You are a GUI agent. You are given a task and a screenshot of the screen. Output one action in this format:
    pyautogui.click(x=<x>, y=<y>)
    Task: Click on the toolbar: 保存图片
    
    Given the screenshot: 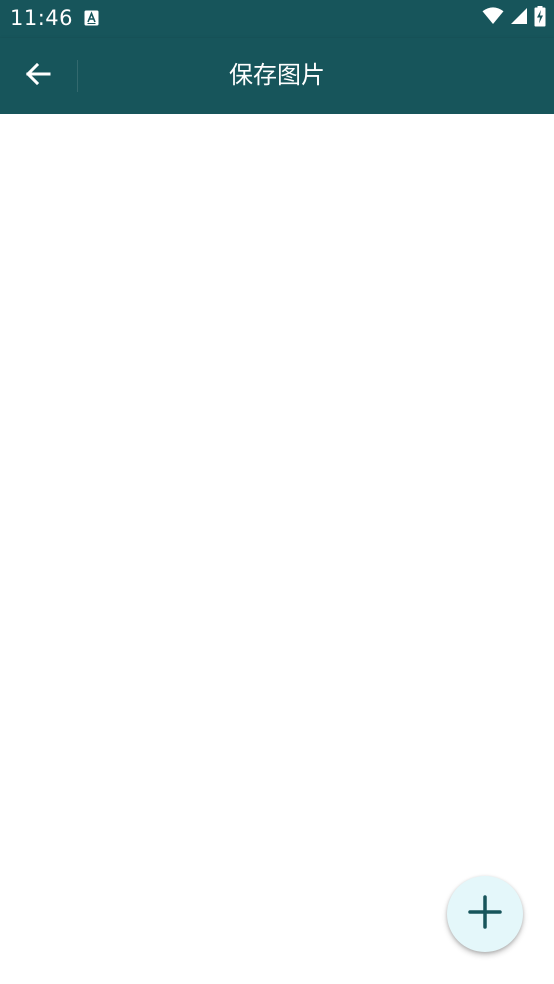 What is the action you would take?
    pyautogui.click(x=277, y=76)
    